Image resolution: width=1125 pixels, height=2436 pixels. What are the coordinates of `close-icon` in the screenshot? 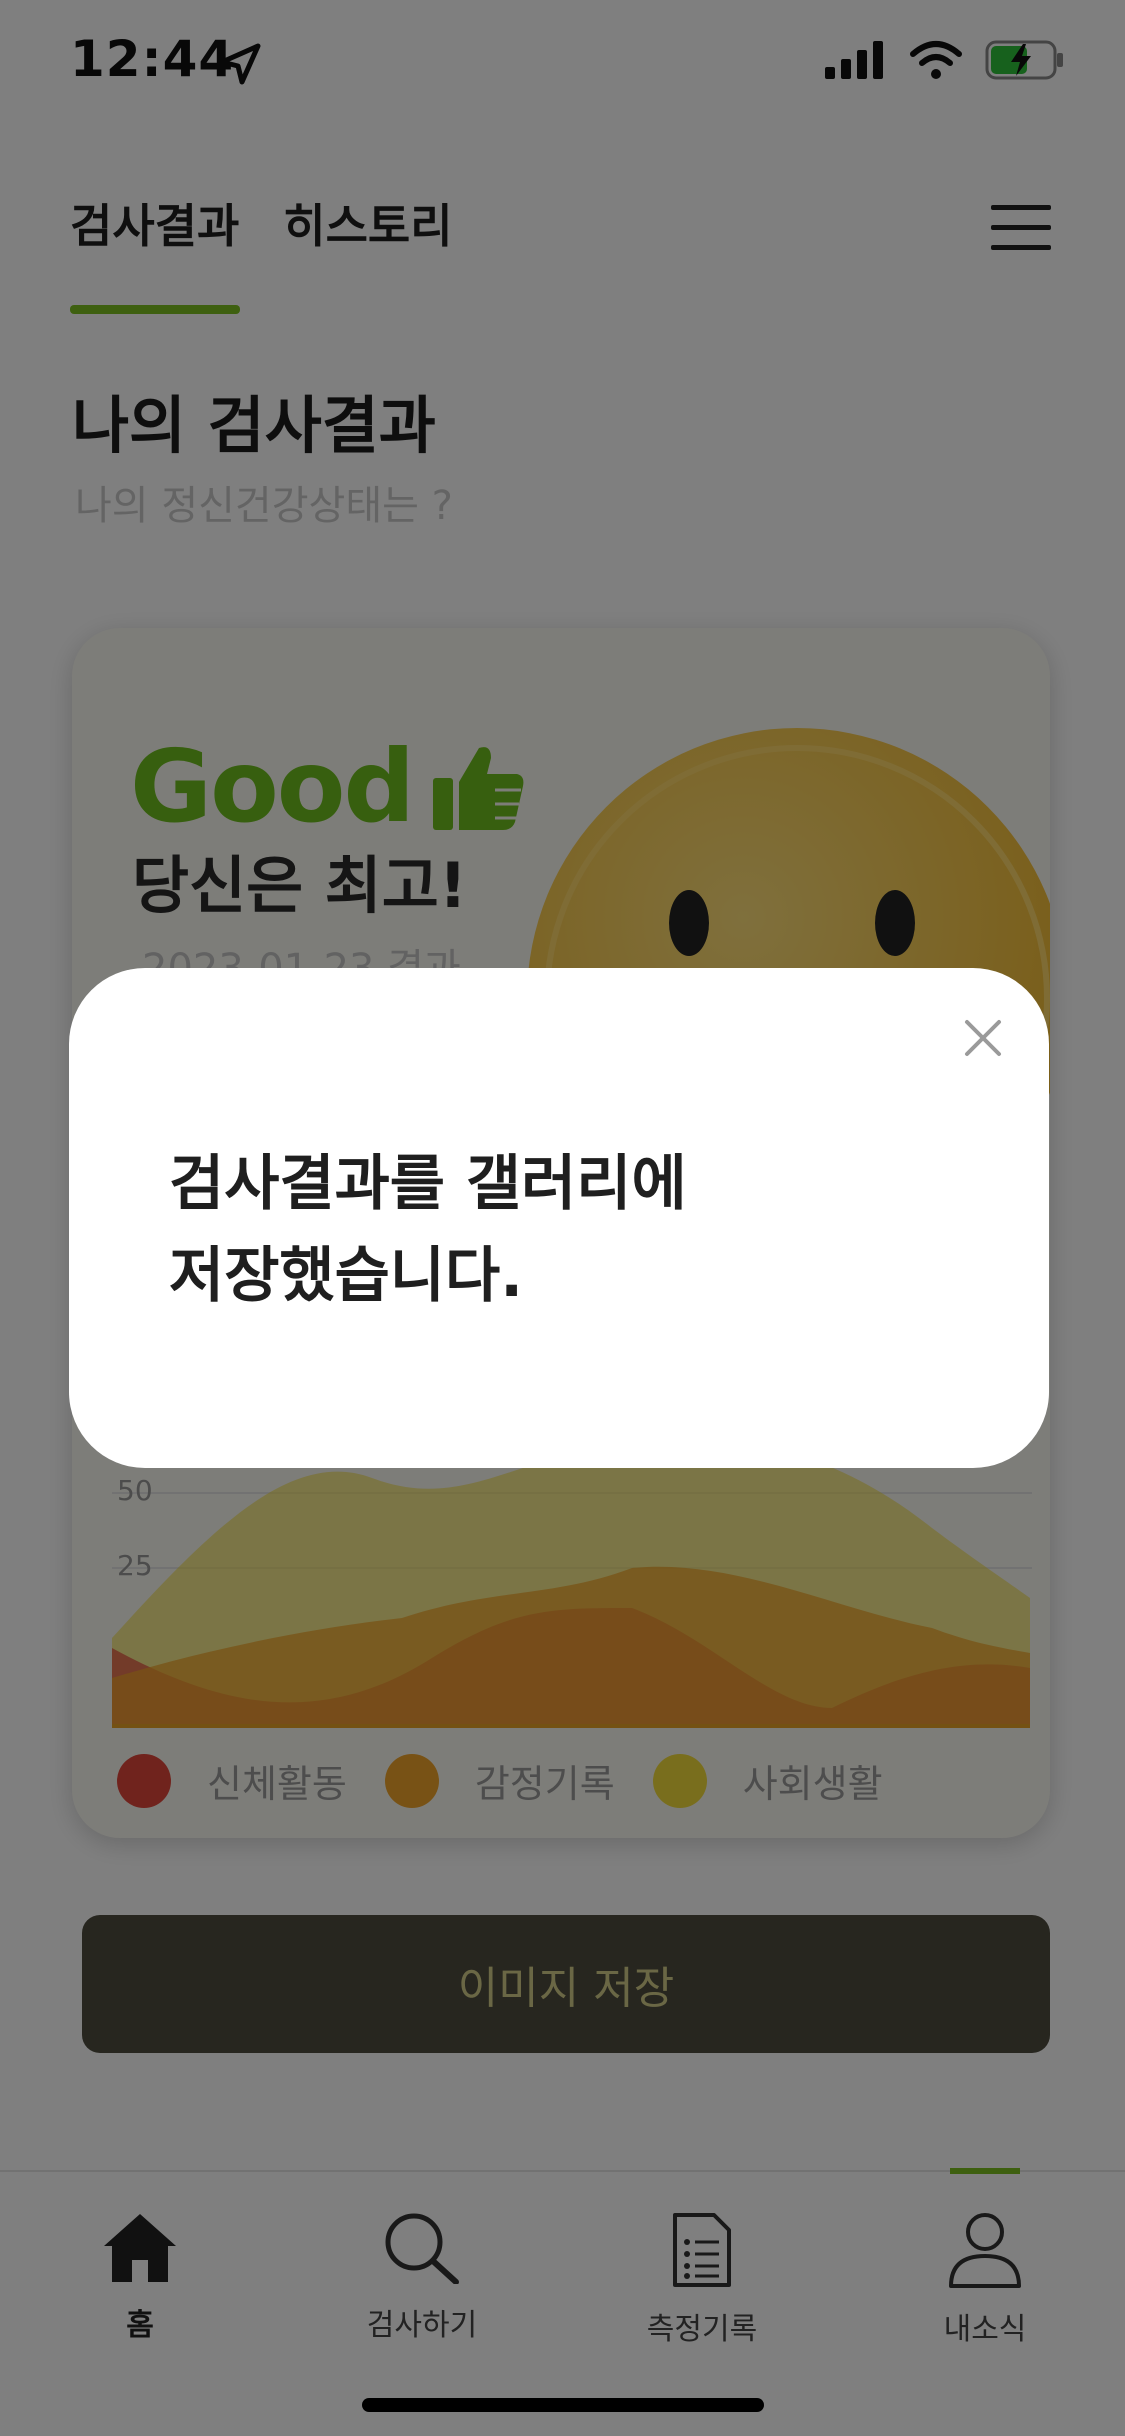 It's located at (983, 1038).